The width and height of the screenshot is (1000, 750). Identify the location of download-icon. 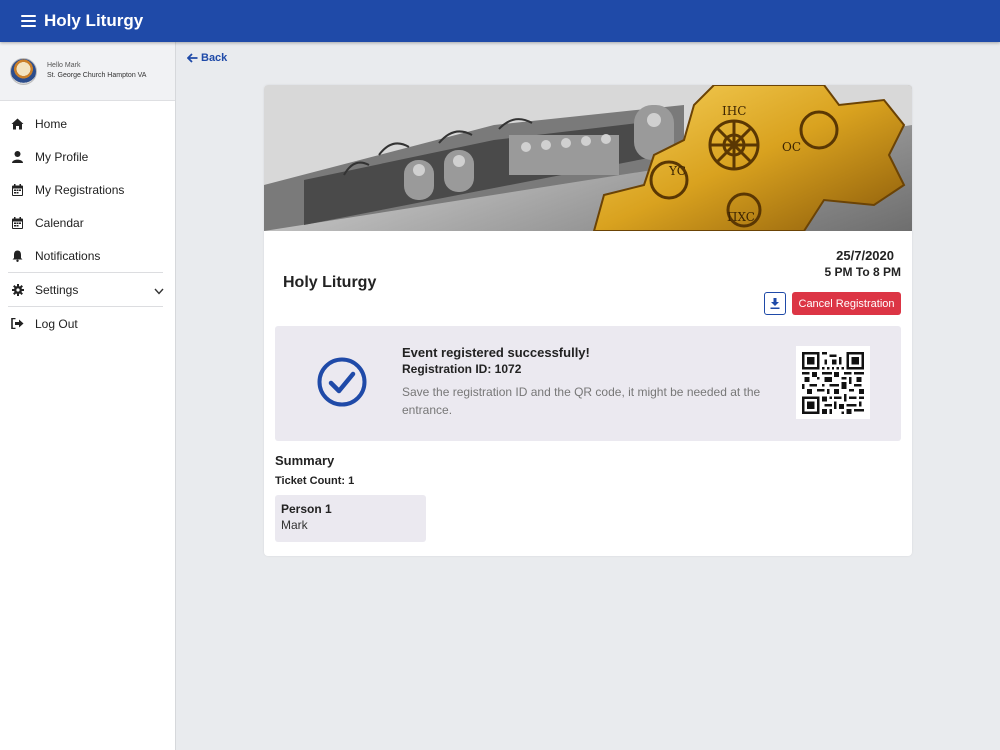
(775, 303).